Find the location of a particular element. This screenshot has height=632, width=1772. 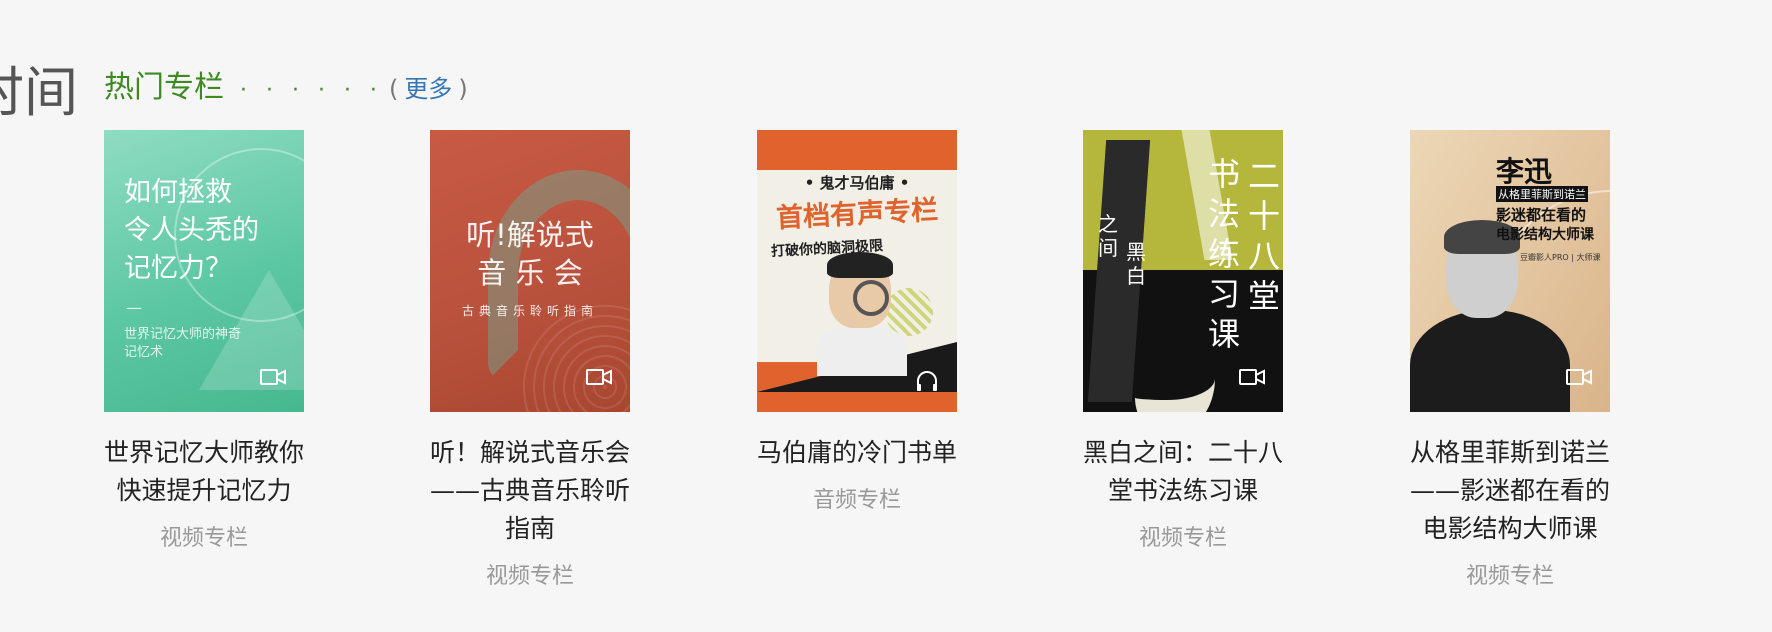

column-cover: 二十八堂 书法练习课 之间 黑白 is located at coordinates (1183, 271).